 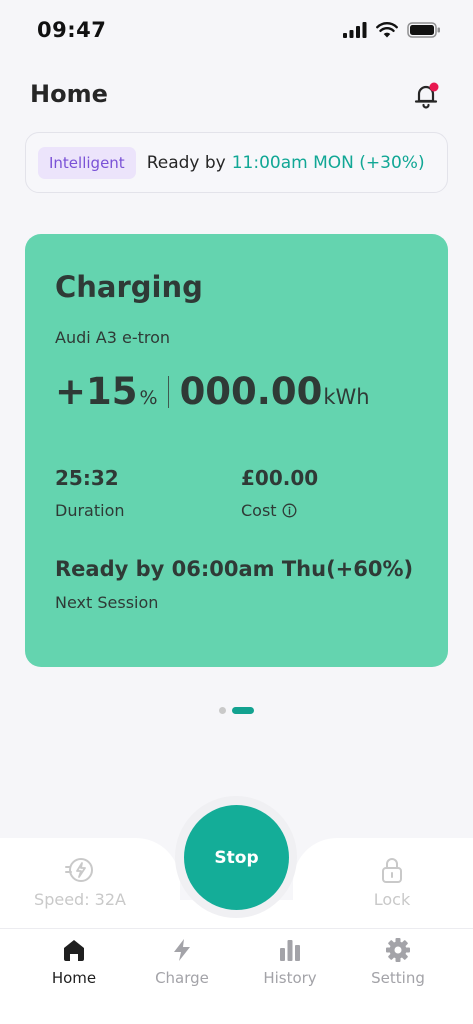 What do you see at coordinates (72, 30) in the screenshot?
I see `status-time: 09:47` at bounding box center [72, 30].